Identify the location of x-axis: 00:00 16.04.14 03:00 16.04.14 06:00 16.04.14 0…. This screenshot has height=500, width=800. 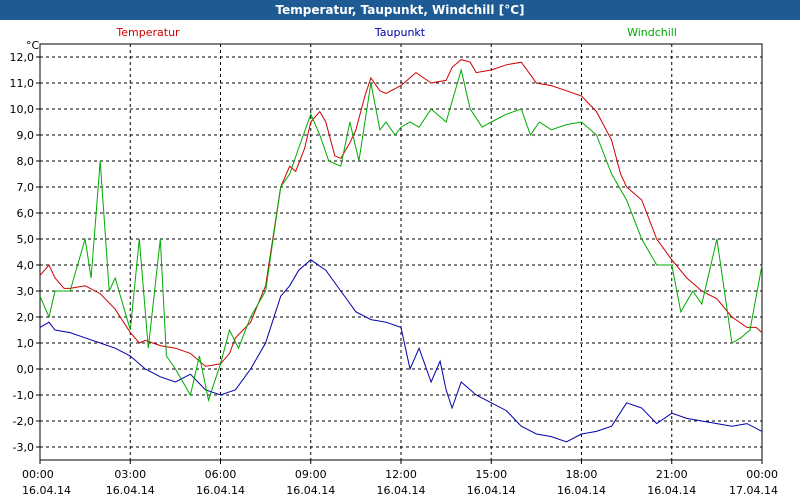
(400, 478).